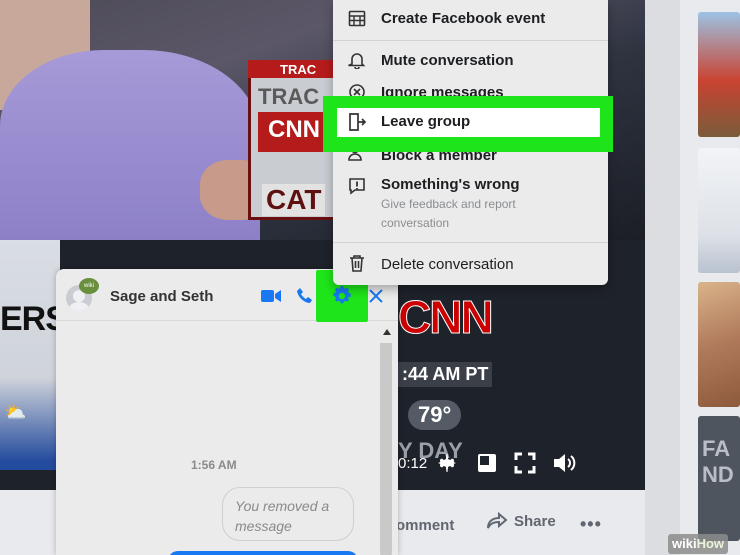  Describe the element at coordinates (487, 463) in the screenshot. I see `miniplayer-icon` at that location.